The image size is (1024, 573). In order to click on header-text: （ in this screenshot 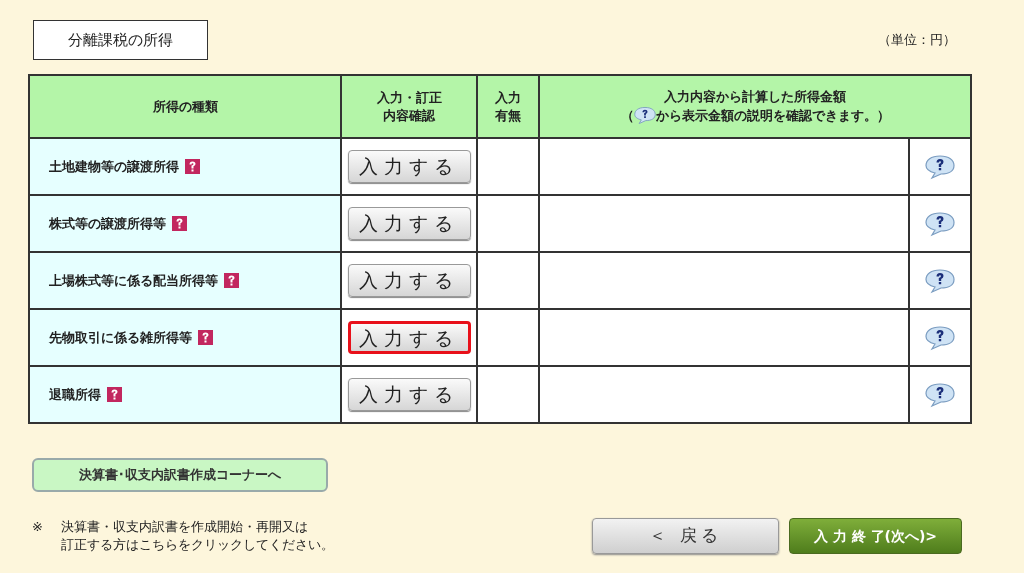, I will do `click(627, 115)`.